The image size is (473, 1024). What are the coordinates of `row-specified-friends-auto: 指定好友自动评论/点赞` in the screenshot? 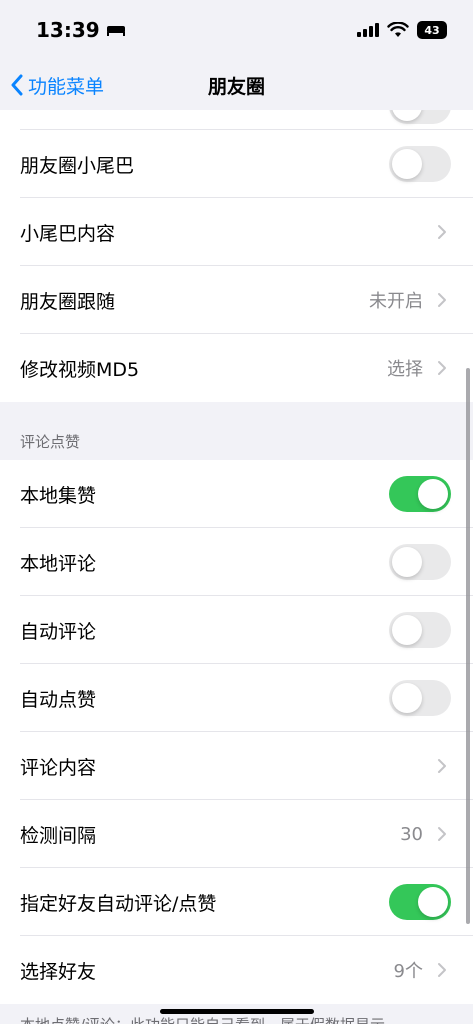 It's located at (236, 902).